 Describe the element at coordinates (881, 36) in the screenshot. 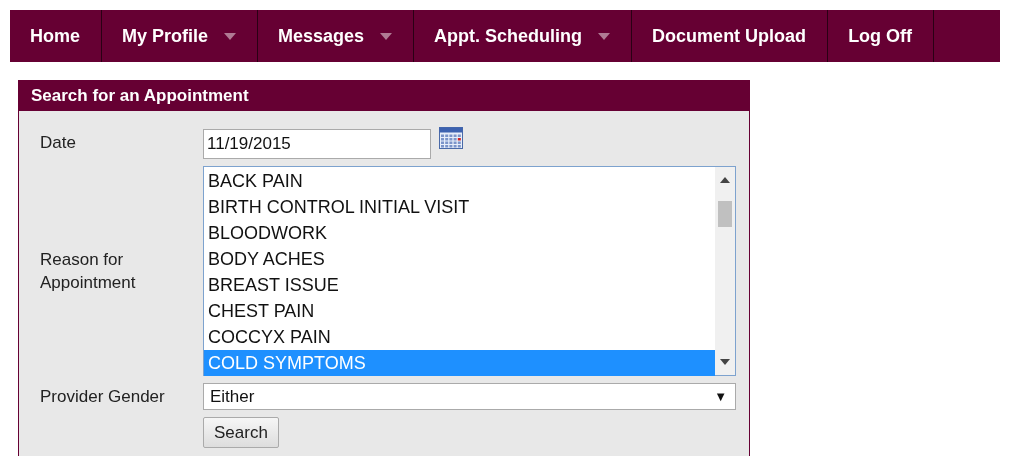

I see `nav-link: Log Off` at that location.